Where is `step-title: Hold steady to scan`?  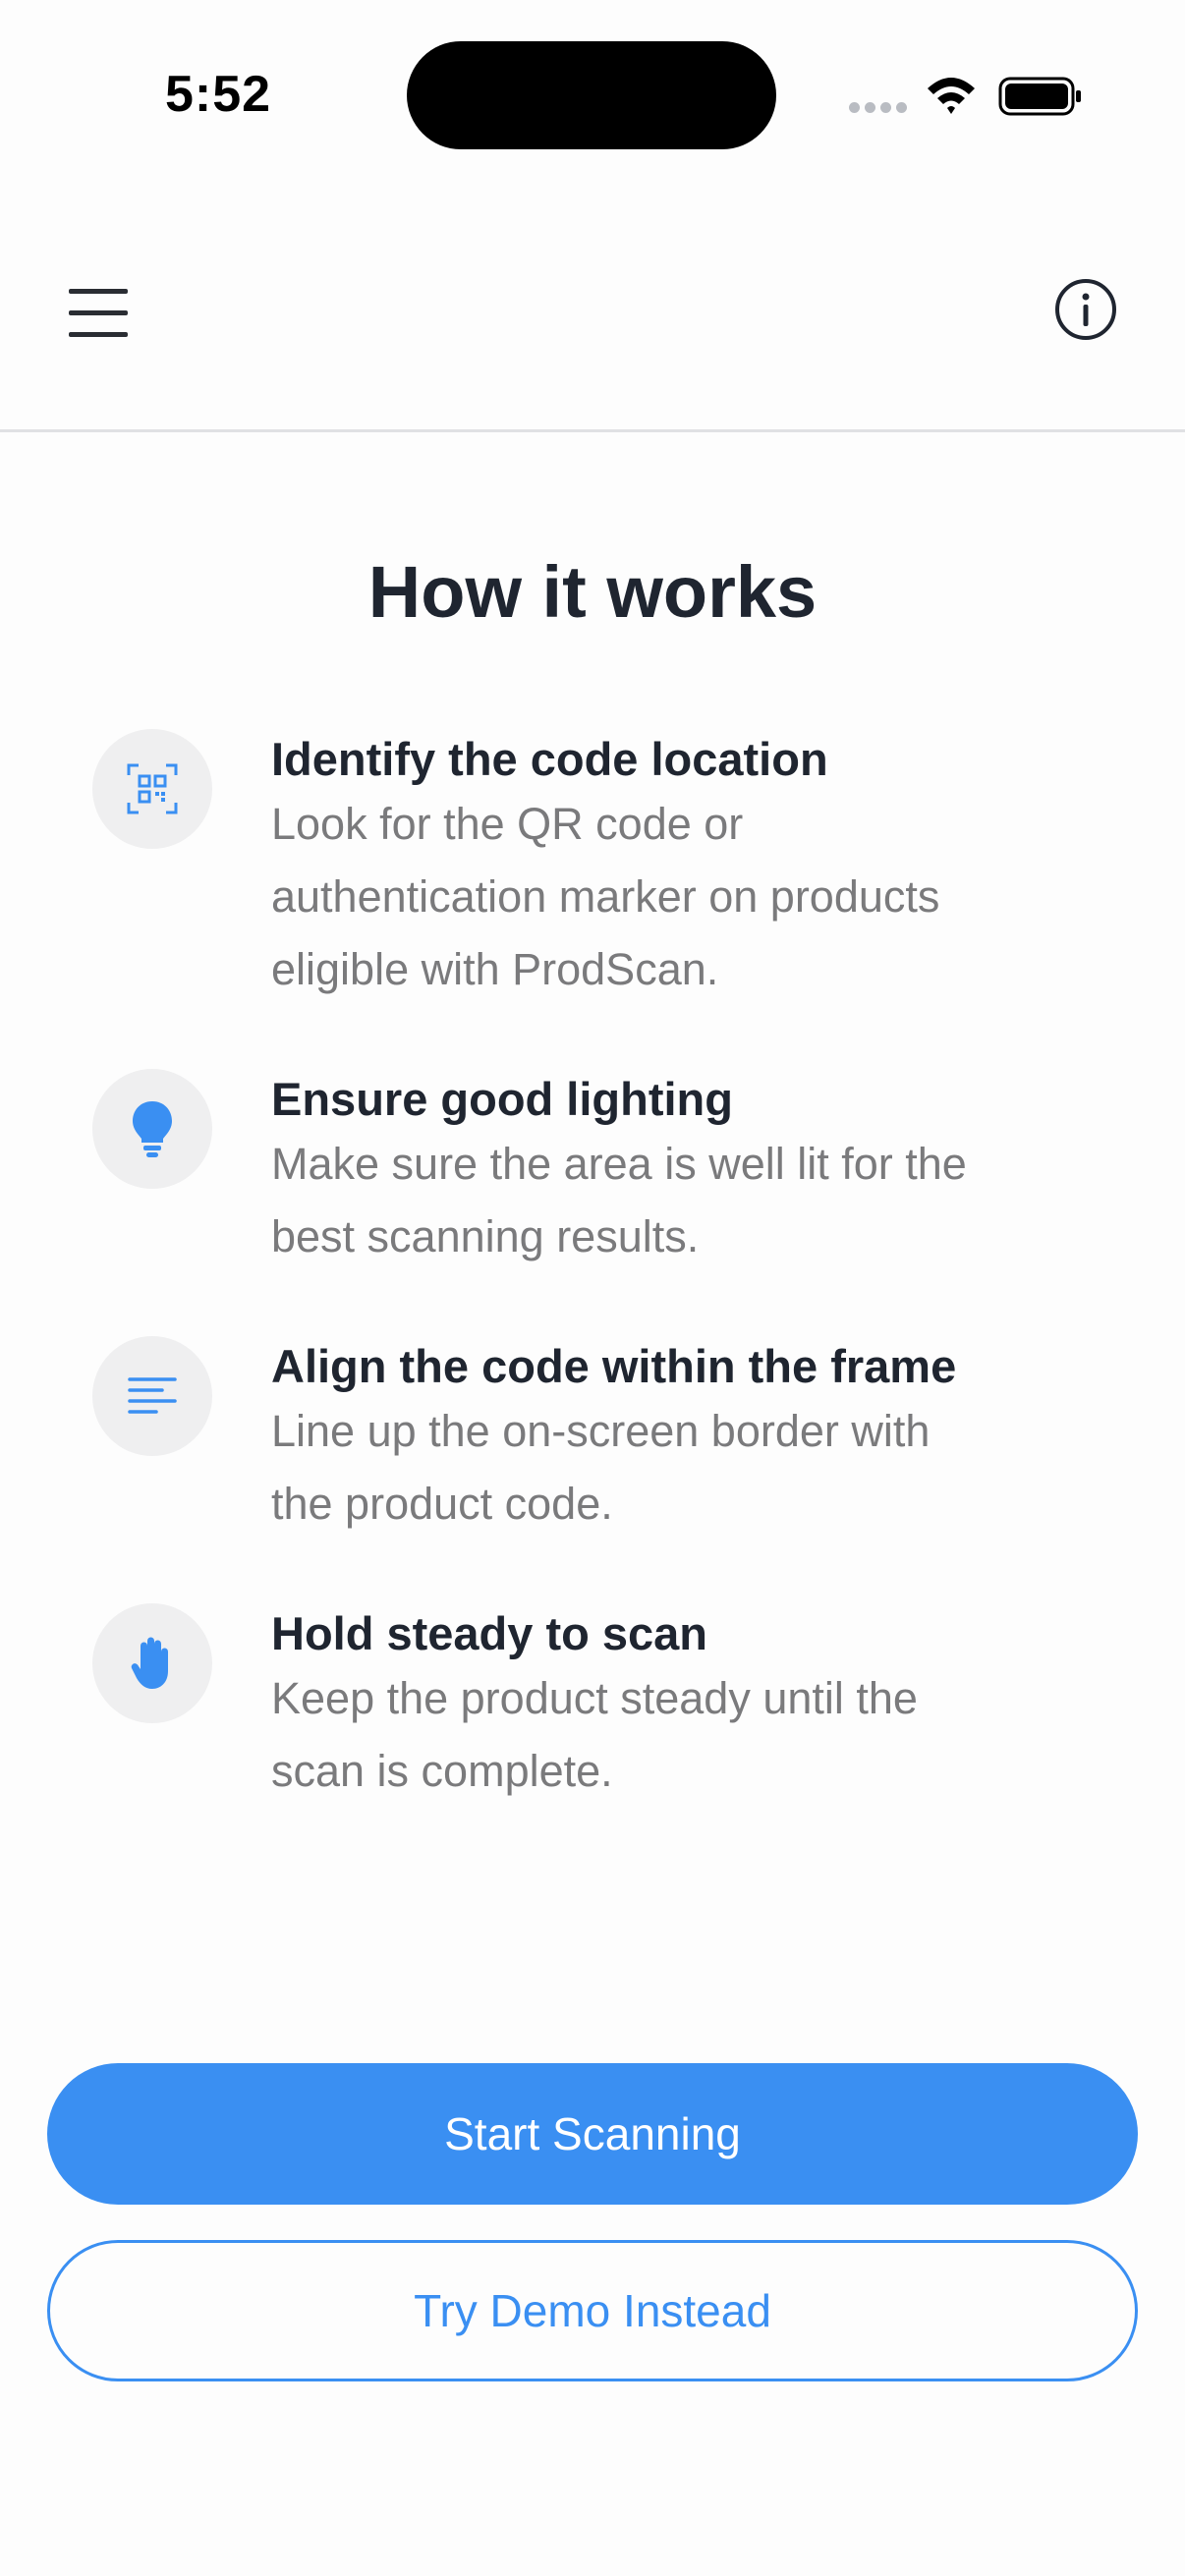
step-title: Hold steady to scan is located at coordinates (489, 1633).